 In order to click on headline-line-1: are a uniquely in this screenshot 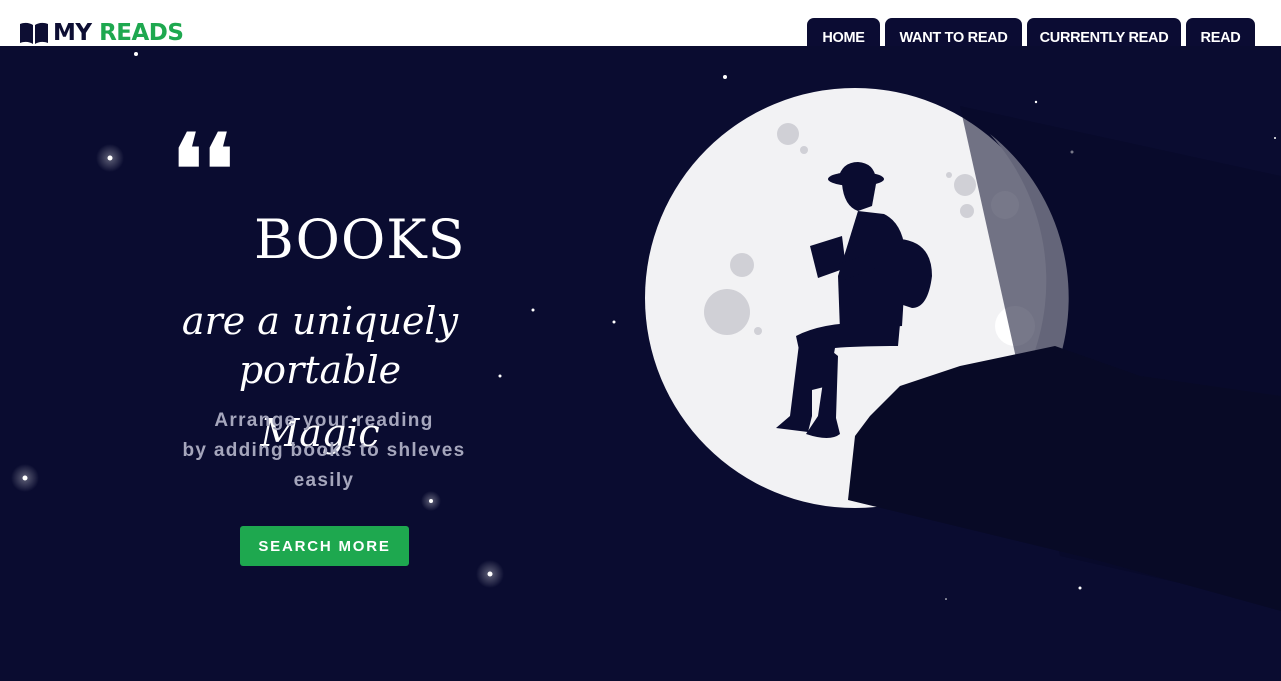, I will do `click(320, 321)`.